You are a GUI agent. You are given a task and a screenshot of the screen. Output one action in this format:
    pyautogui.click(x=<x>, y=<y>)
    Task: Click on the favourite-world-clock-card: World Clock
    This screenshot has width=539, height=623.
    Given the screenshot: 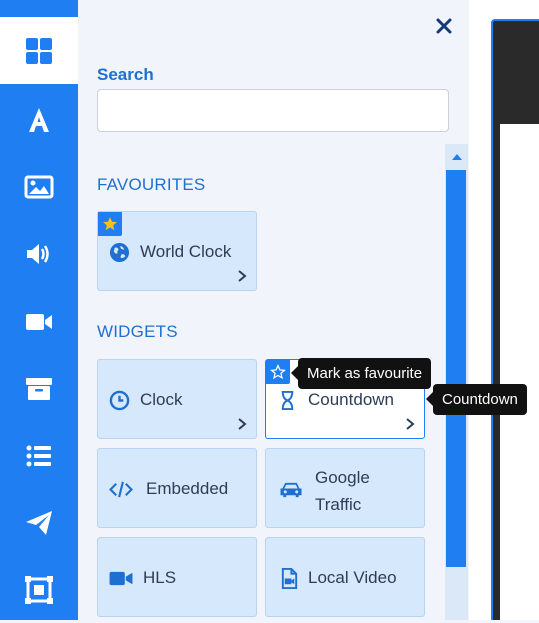 What is the action you would take?
    pyautogui.click(x=177, y=251)
    